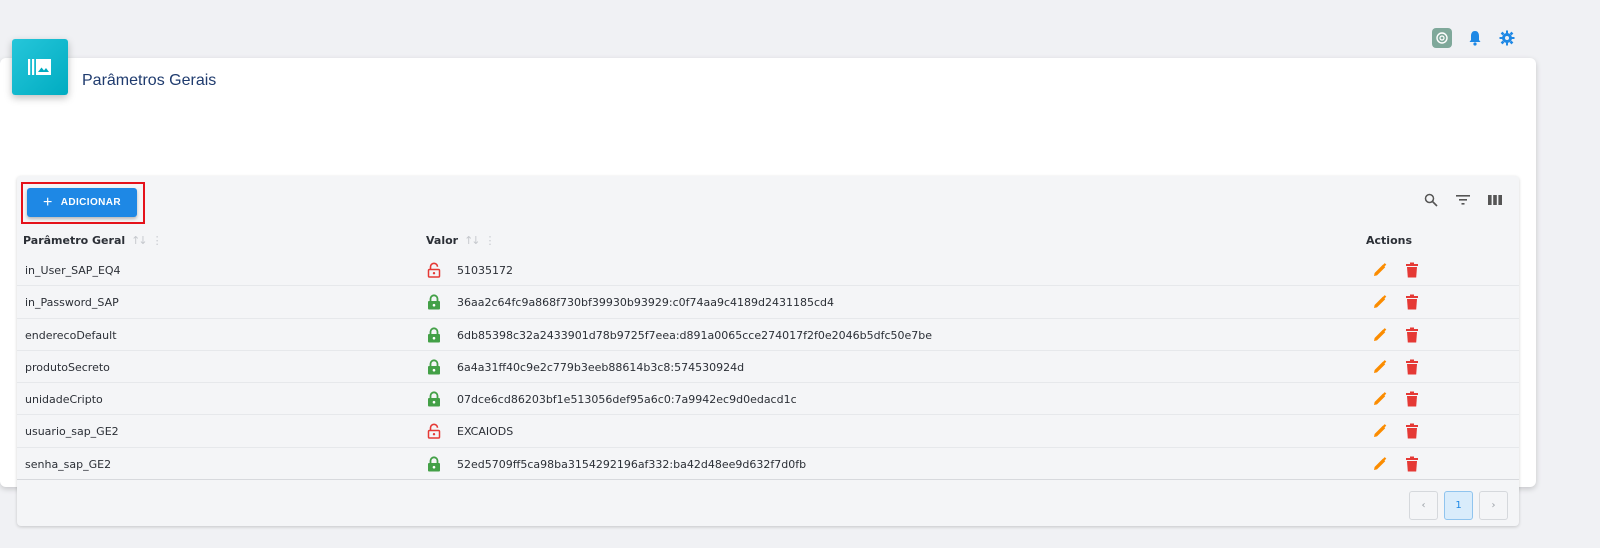  I want to click on column-label: Valor, so click(442, 240).